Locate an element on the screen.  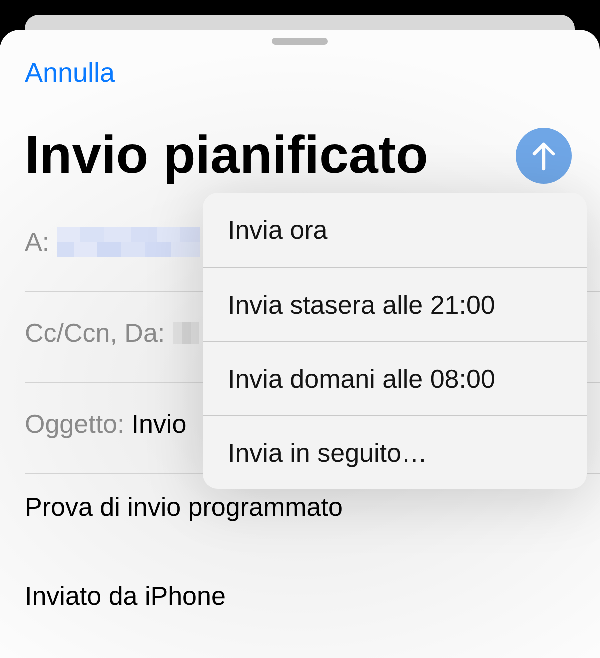
sheet-title: Invio pianificato is located at coordinates (226, 156).